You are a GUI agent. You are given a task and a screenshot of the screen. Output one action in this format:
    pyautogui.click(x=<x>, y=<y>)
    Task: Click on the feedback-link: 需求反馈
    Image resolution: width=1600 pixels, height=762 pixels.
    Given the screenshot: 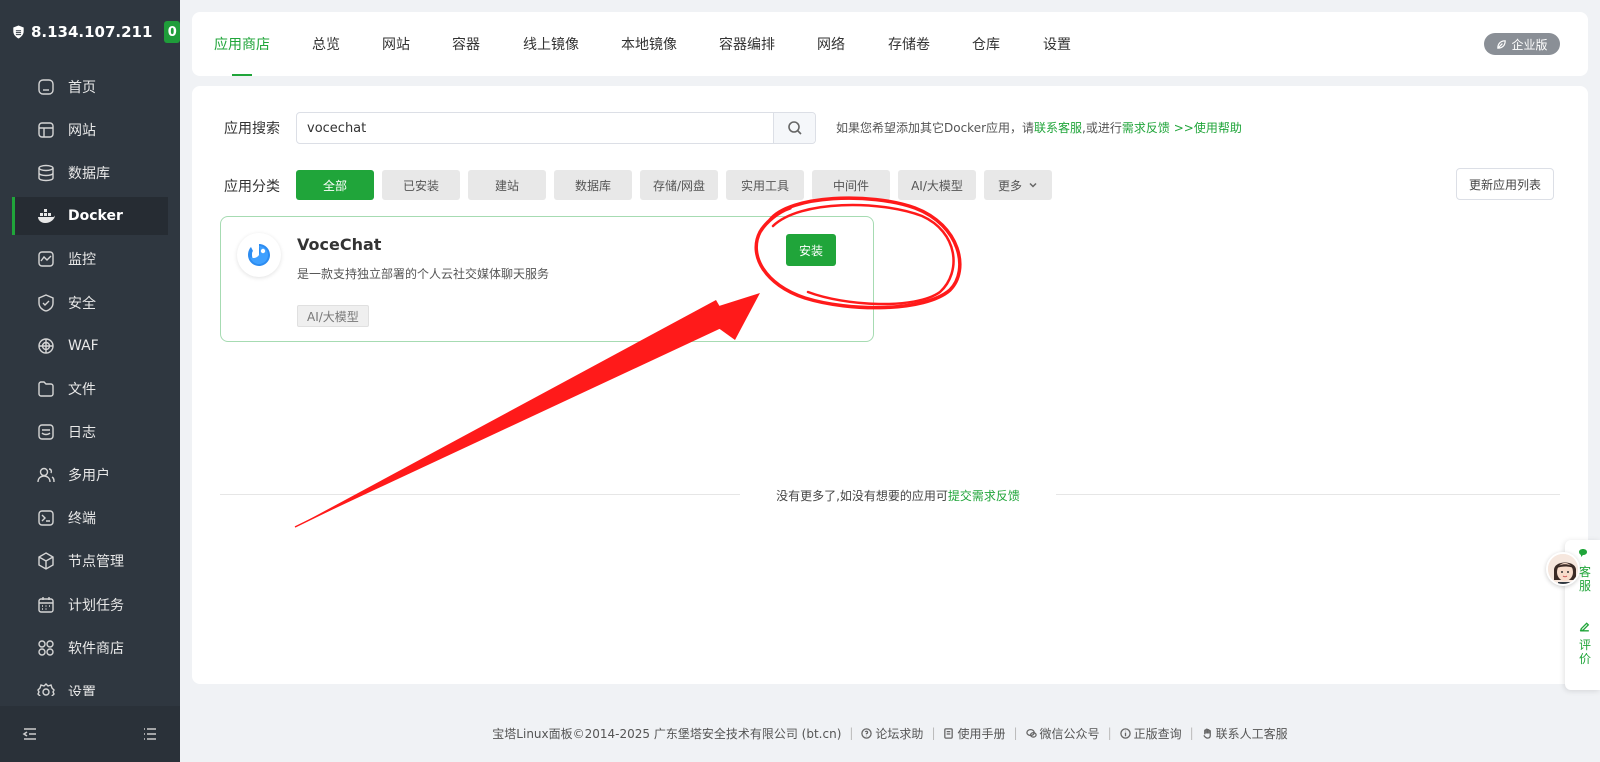 What is the action you would take?
    pyautogui.click(x=1146, y=128)
    